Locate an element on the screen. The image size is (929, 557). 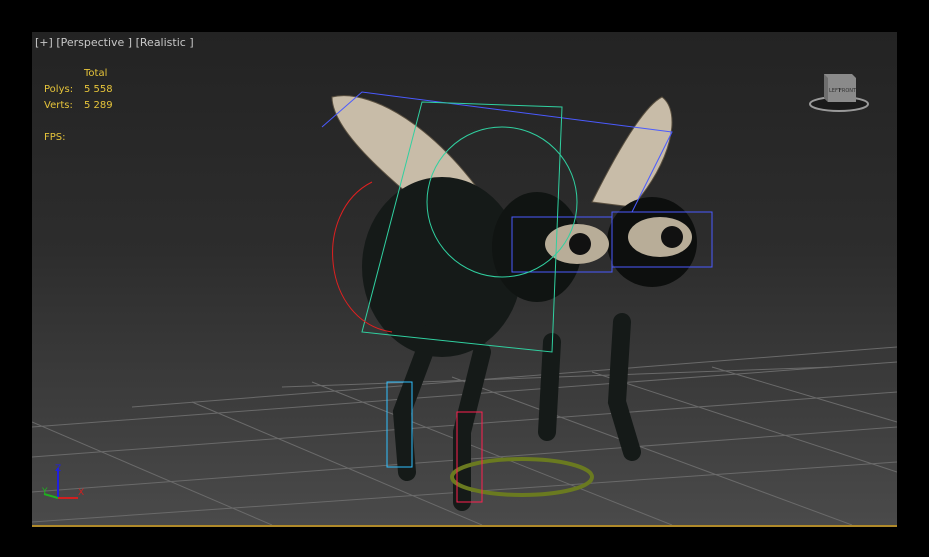
stats-header: Total is located at coordinates (96, 73).